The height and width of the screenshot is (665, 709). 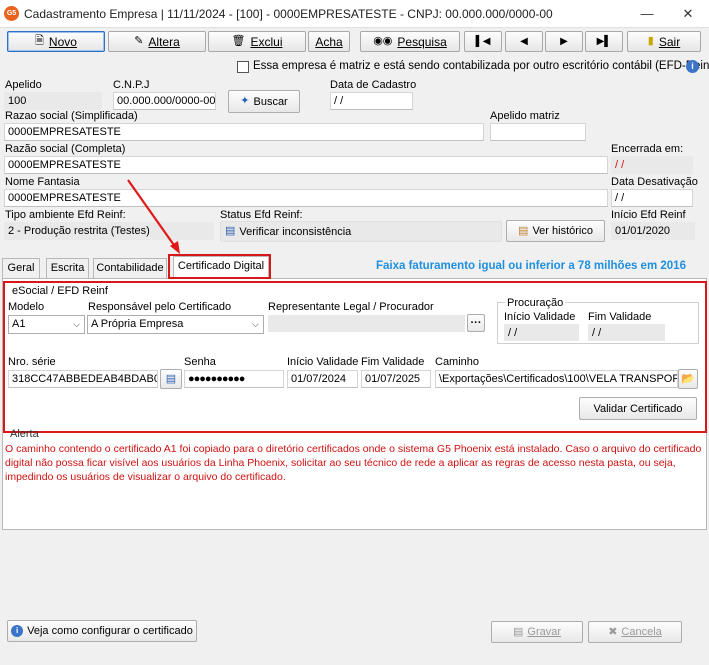 I want to click on sair-label: Sair, so click(x=669, y=41).